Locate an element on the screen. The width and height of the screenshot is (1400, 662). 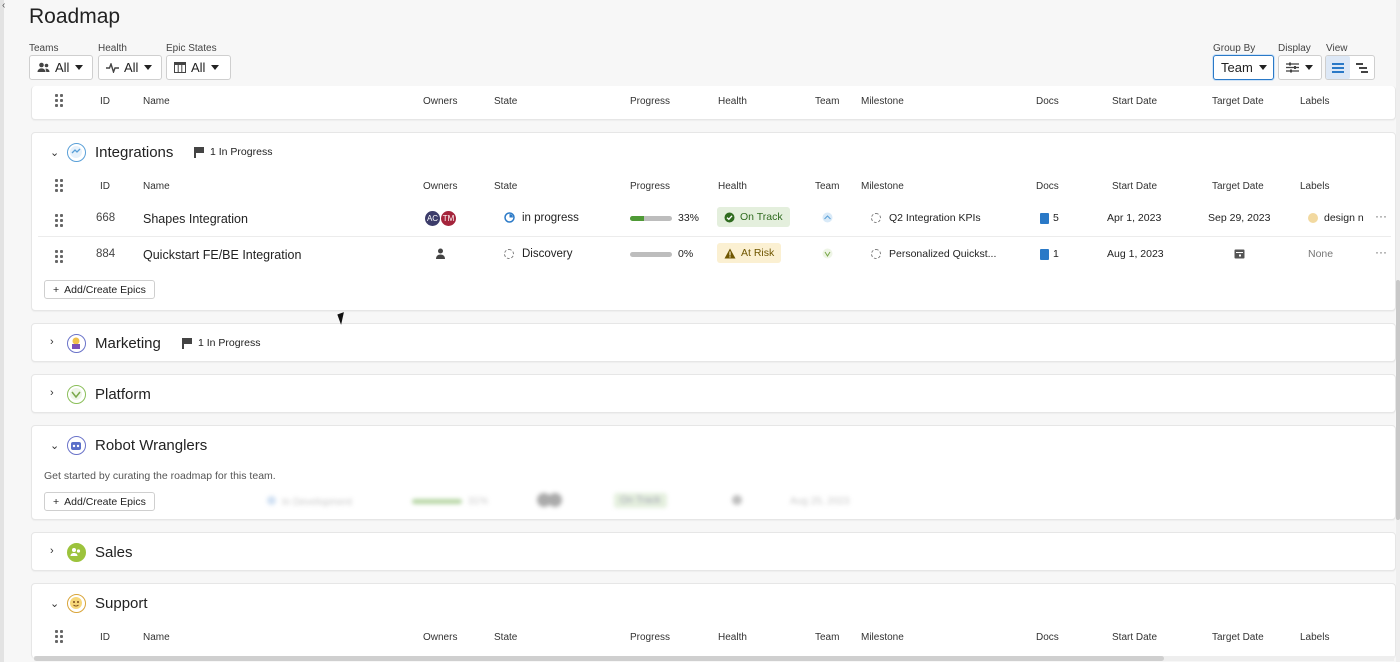
timeline-icon is located at coordinates (1362, 67).